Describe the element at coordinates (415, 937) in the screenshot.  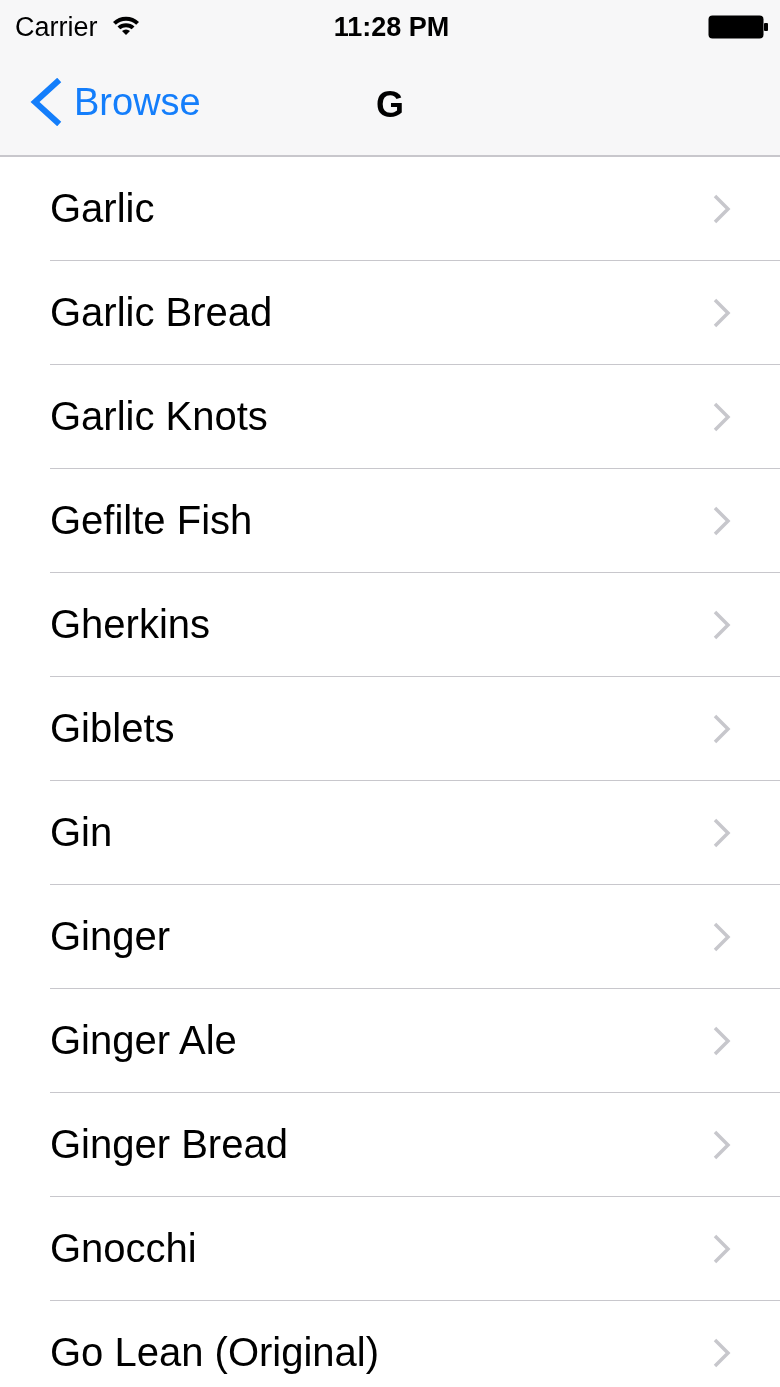
I see `list-row: Ginger` at that location.